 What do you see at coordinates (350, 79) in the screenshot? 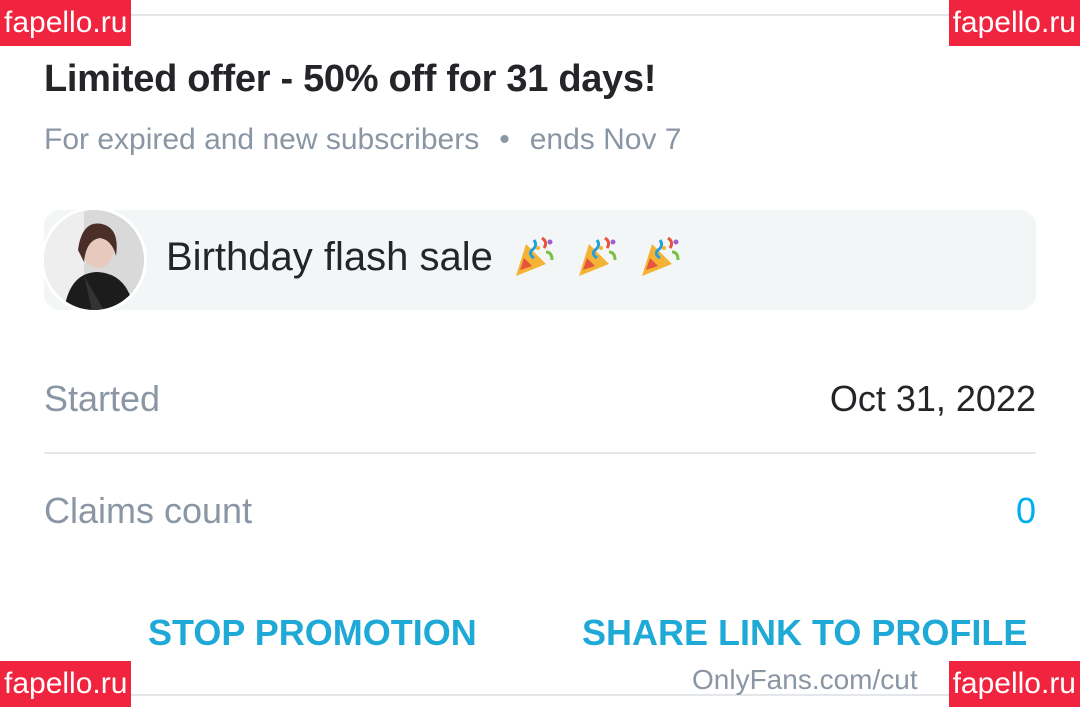
I see `promotion-title: Limited offer - 50% off for 31 days!` at bounding box center [350, 79].